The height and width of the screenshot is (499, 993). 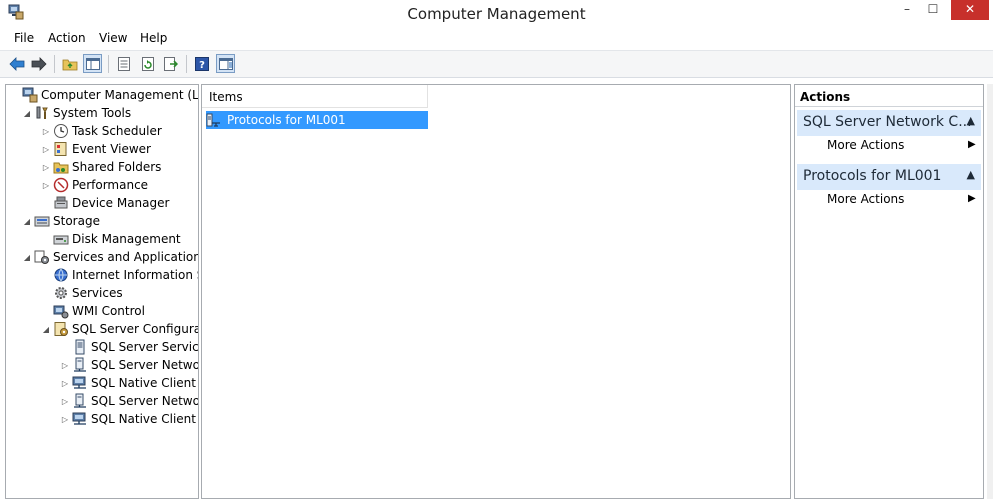 What do you see at coordinates (76, 221) in the screenshot?
I see `tree-node-label: Storage` at bounding box center [76, 221].